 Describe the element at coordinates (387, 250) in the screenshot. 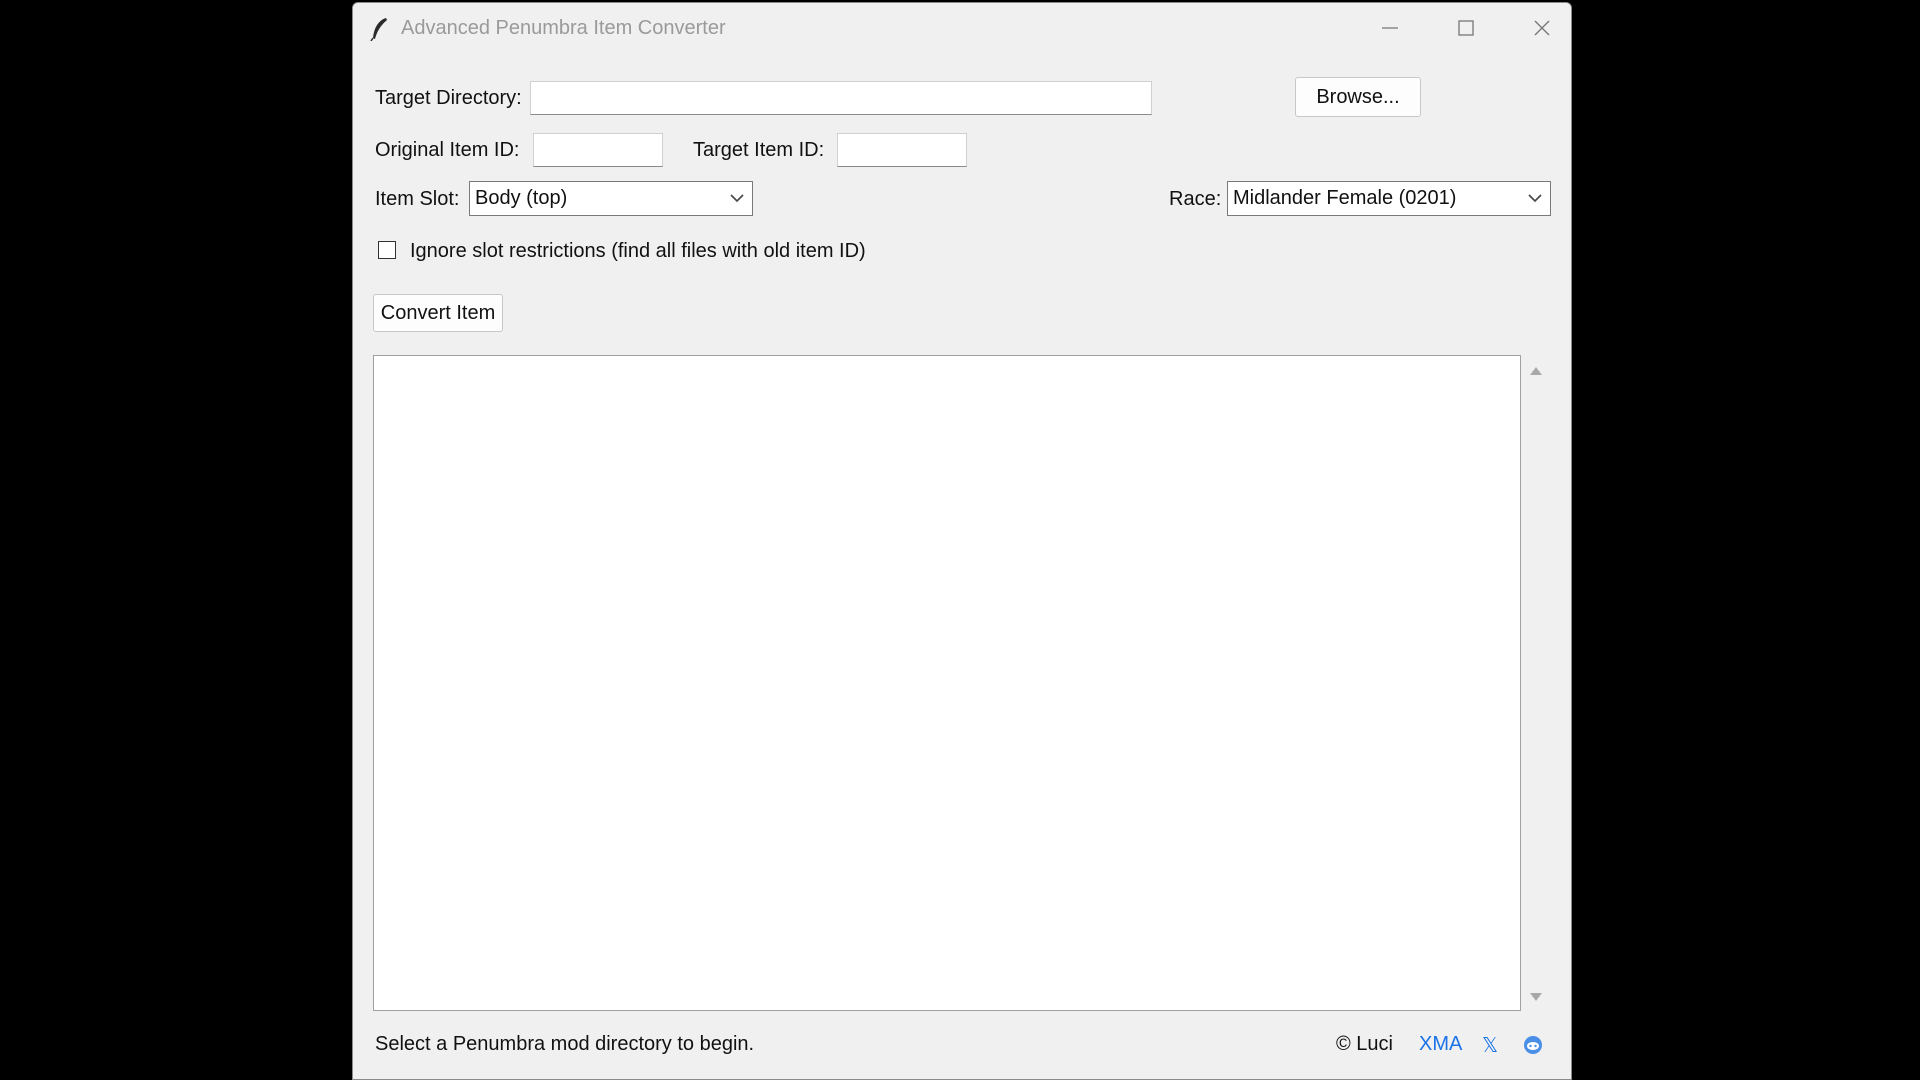

I see `ignore-slot-checkbox` at that location.